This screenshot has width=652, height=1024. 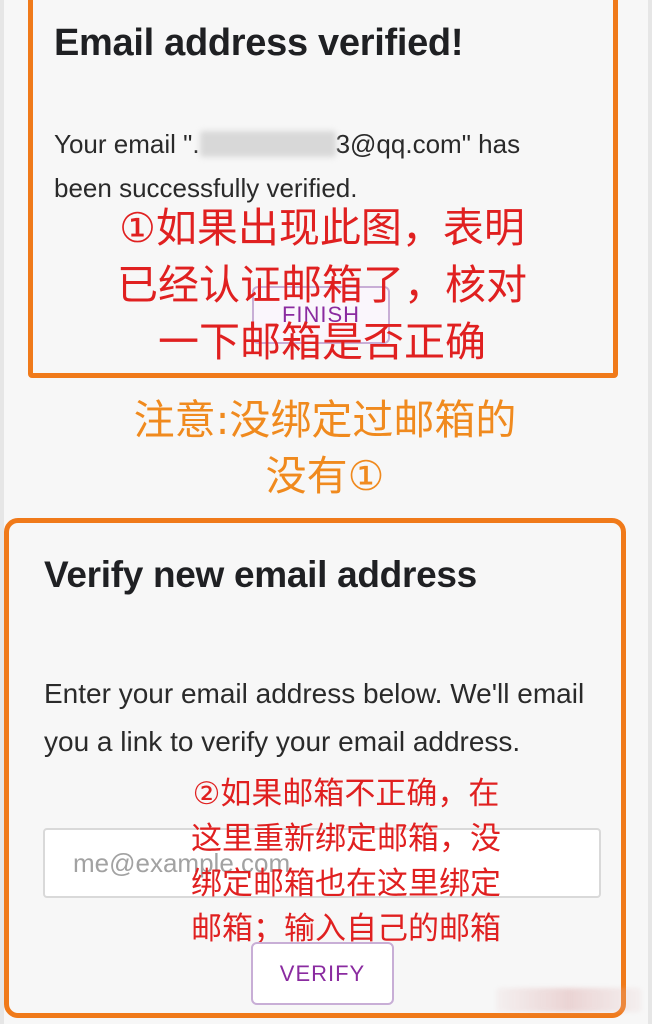 What do you see at coordinates (259, 43) in the screenshot?
I see `verified-title: Email address verified!` at bounding box center [259, 43].